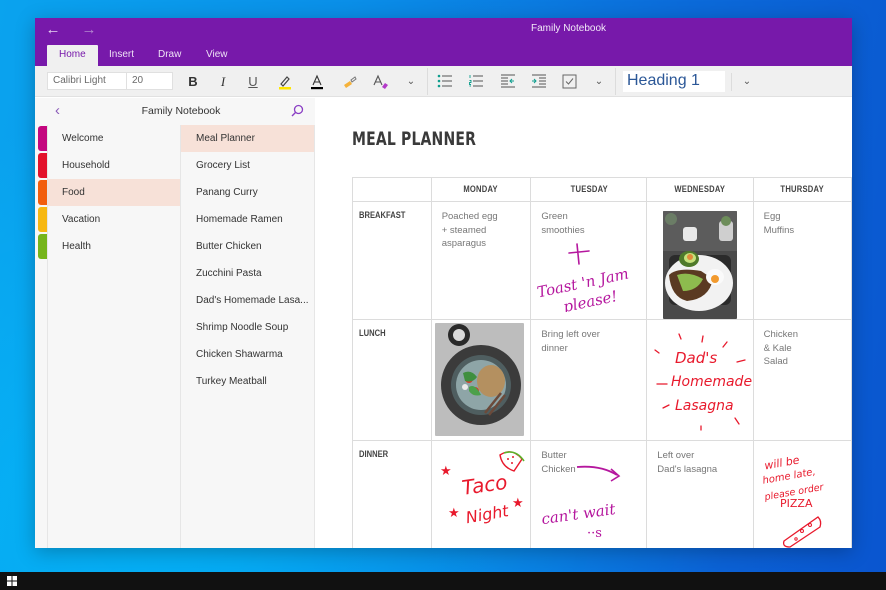 Image resolution: width=886 pixels, height=590 pixels. Describe the element at coordinates (87, 81) in the screenshot. I see `font-name-box: Calibri Light` at that location.